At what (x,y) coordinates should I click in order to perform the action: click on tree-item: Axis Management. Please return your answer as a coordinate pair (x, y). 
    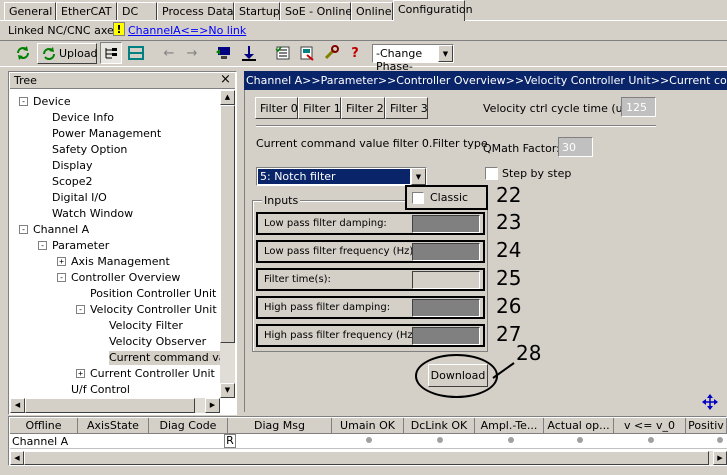
    Looking at the image, I should click on (120, 262).